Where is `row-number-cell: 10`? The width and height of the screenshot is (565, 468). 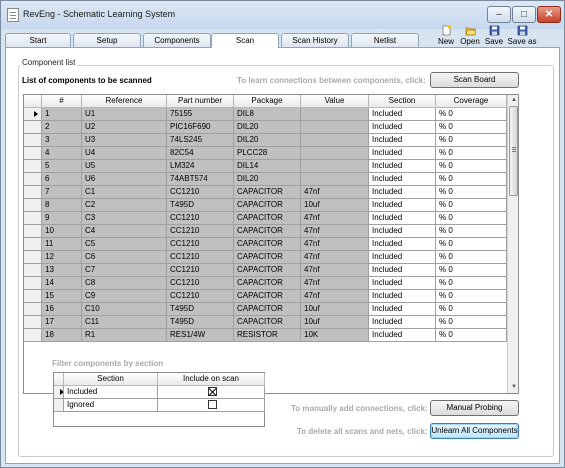
row-number-cell: 10 is located at coordinates (62, 231).